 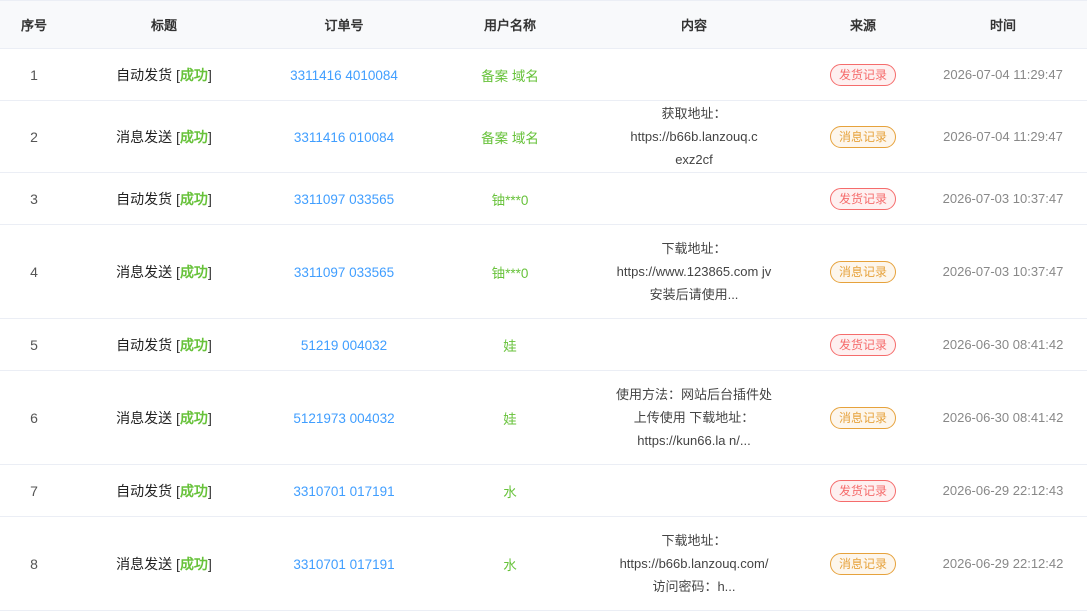 I want to click on header-order: 订单号, so click(x=344, y=24).